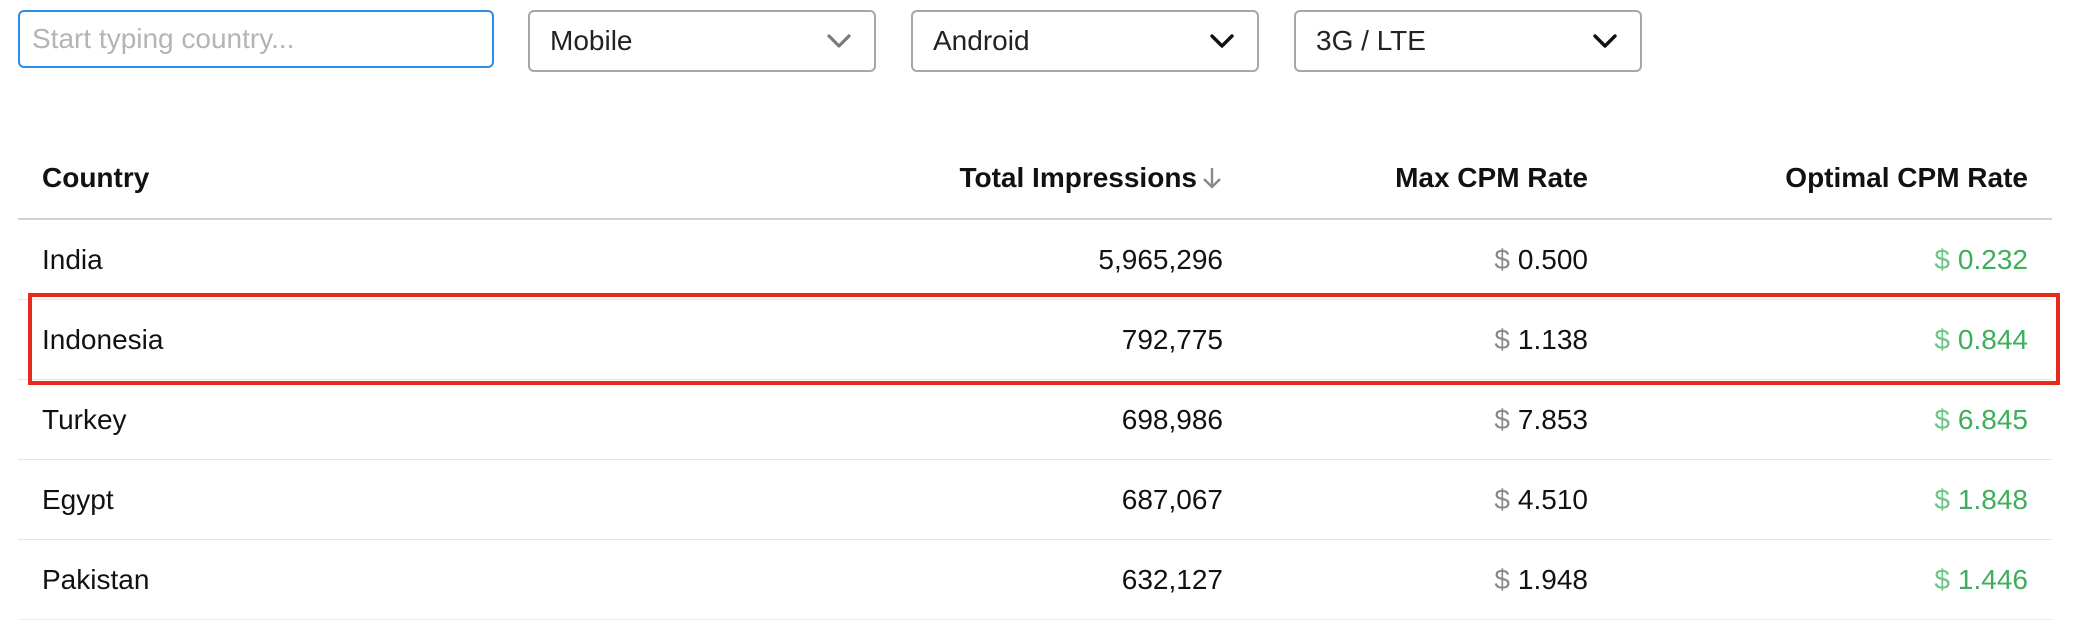 This screenshot has width=2078, height=626. What do you see at coordinates (591, 40) in the screenshot?
I see `device-select-value: Mobile` at bounding box center [591, 40].